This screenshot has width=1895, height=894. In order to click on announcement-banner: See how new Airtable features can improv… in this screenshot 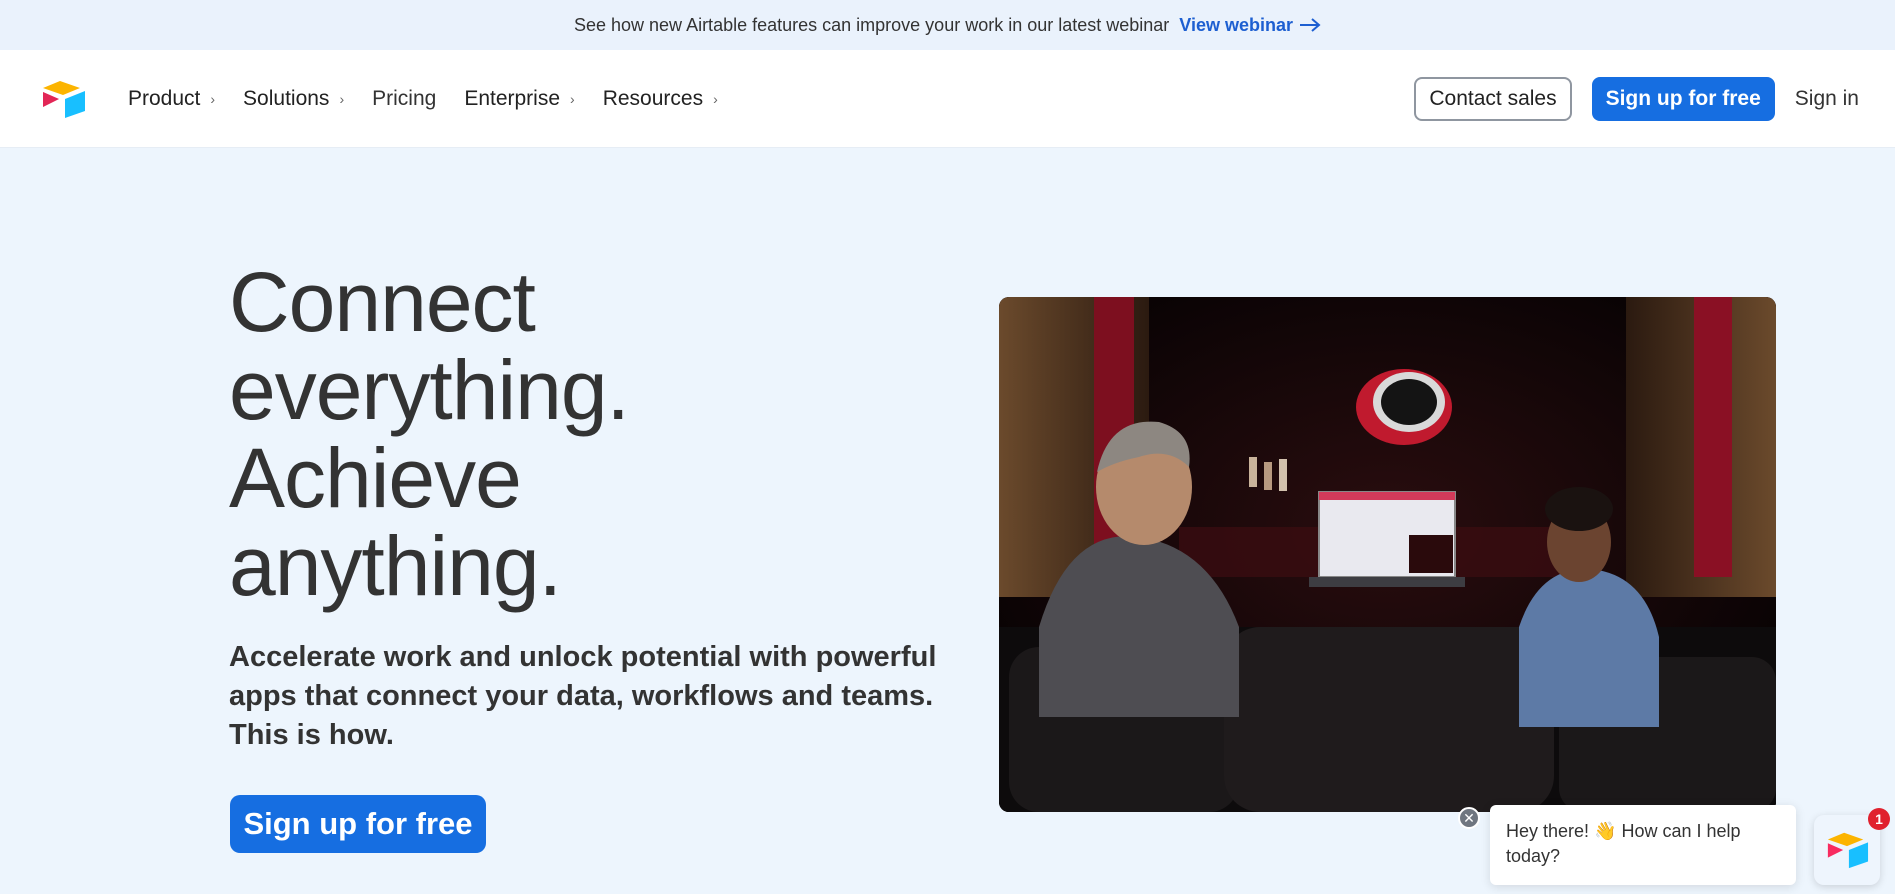, I will do `click(947, 25)`.